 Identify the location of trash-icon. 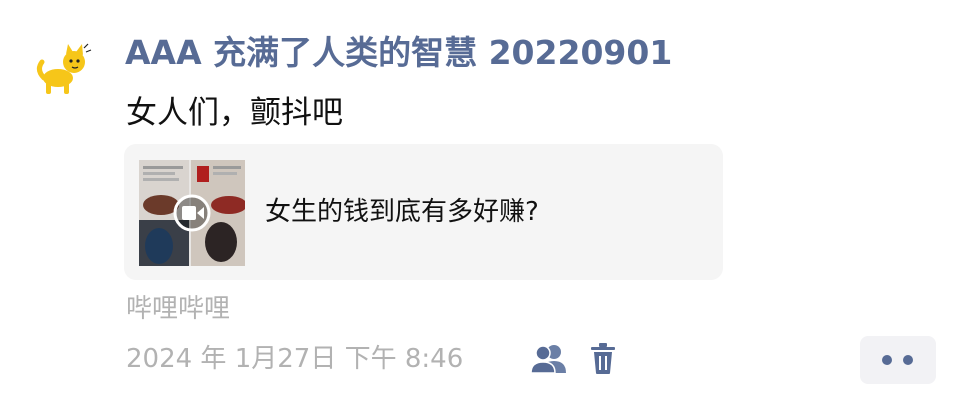
(603, 359).